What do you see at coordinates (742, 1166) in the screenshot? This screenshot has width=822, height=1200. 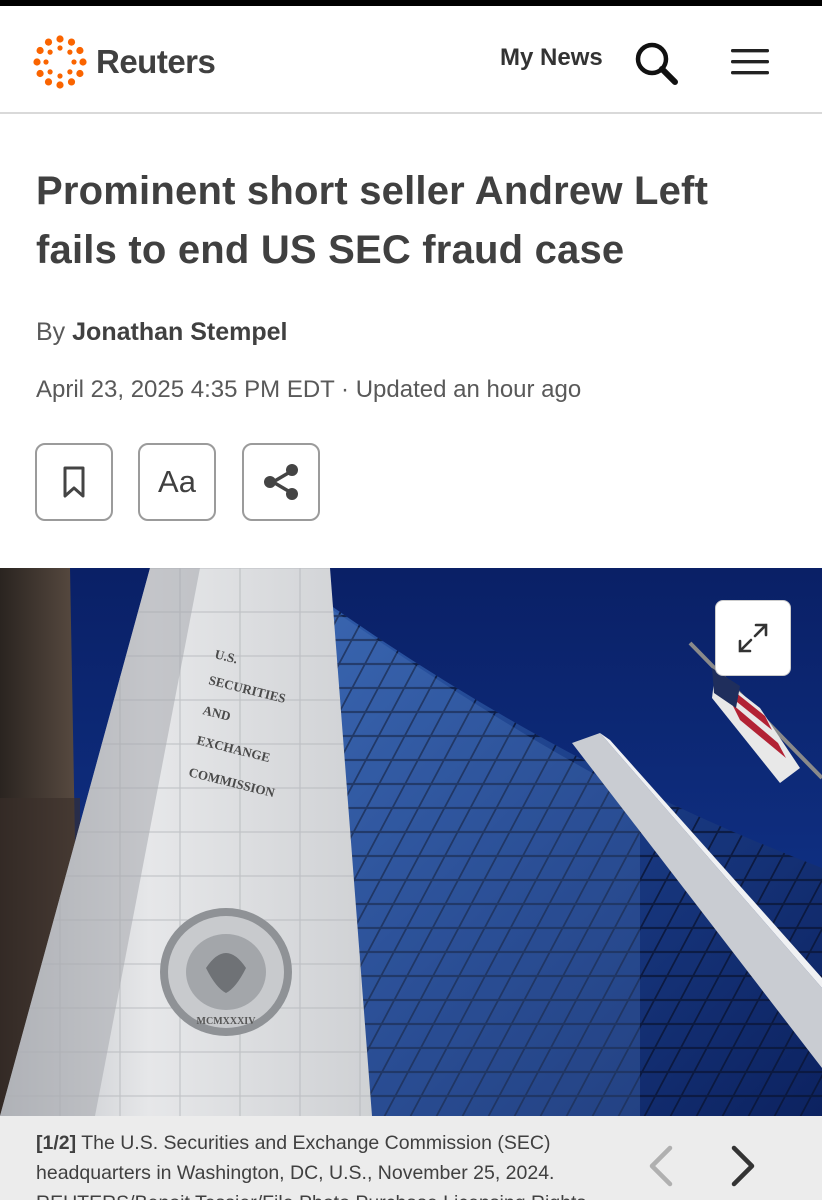 I see `chevron-right-icon` at bounding box center [742, 1166].